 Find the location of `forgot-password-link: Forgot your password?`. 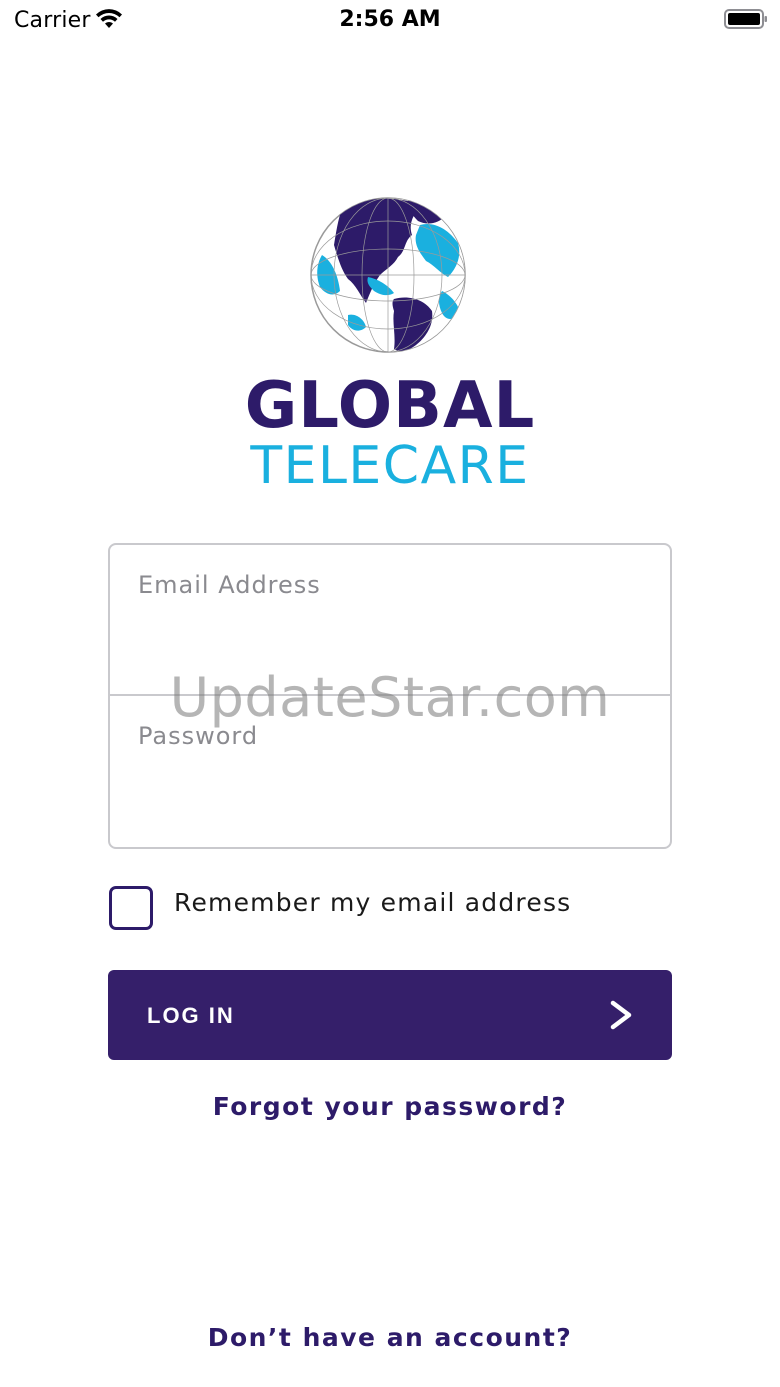

forgot-password-link: Forgot your password? is located at coordinates (390, 1106).